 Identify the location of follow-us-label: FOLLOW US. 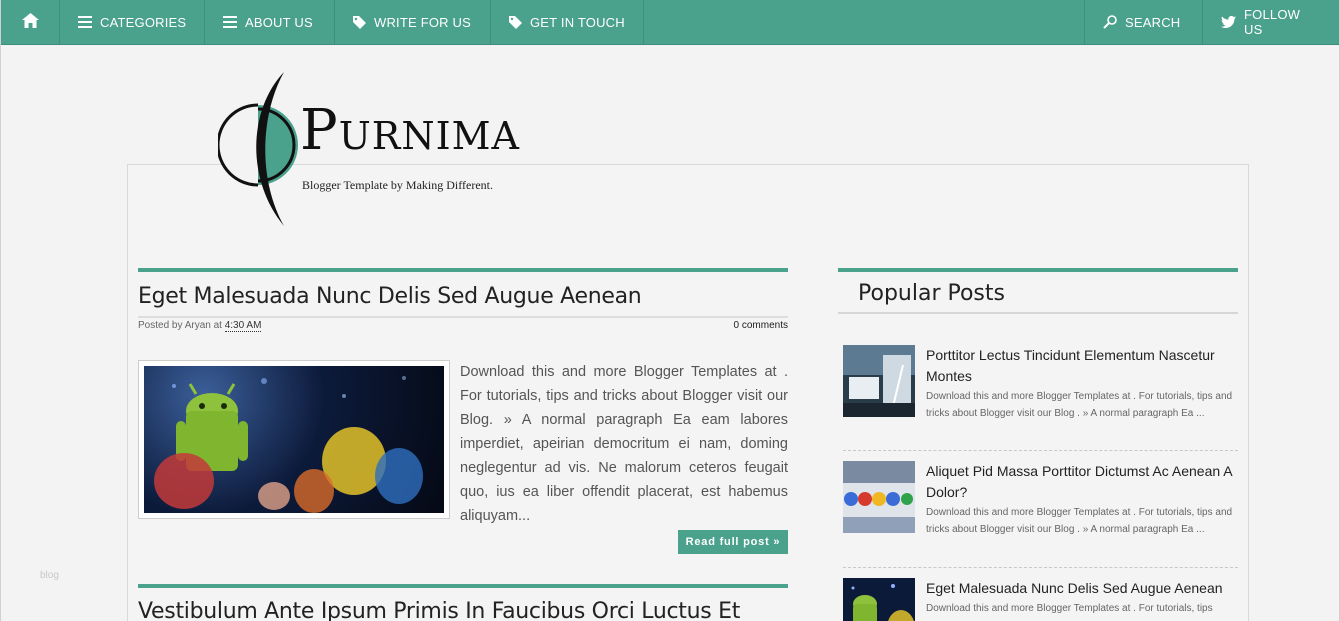
(1272, 22).